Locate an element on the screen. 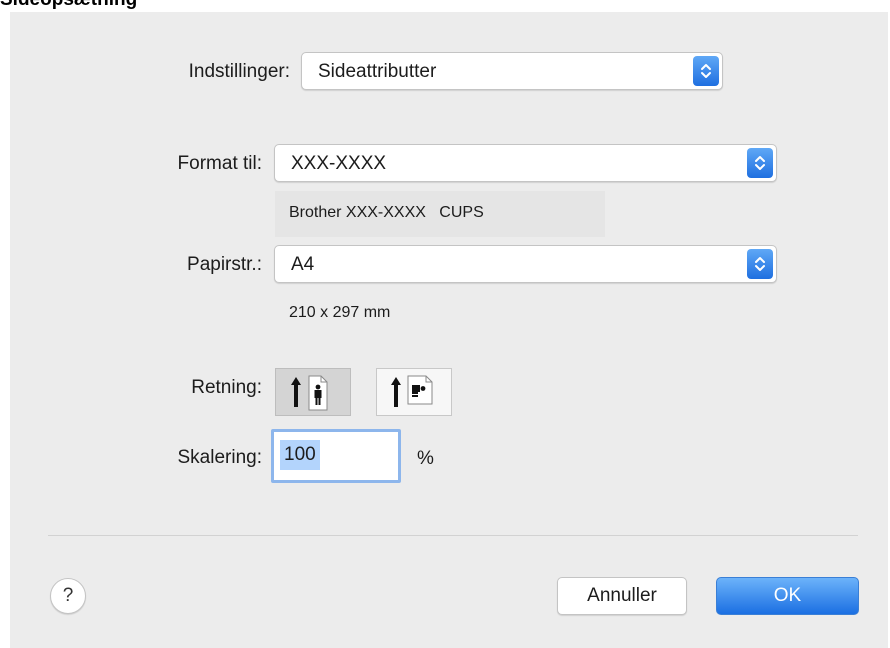 The width and height of the screenshot is (890, 648). orientation-portrait-button is located at coordinates (313, 392).